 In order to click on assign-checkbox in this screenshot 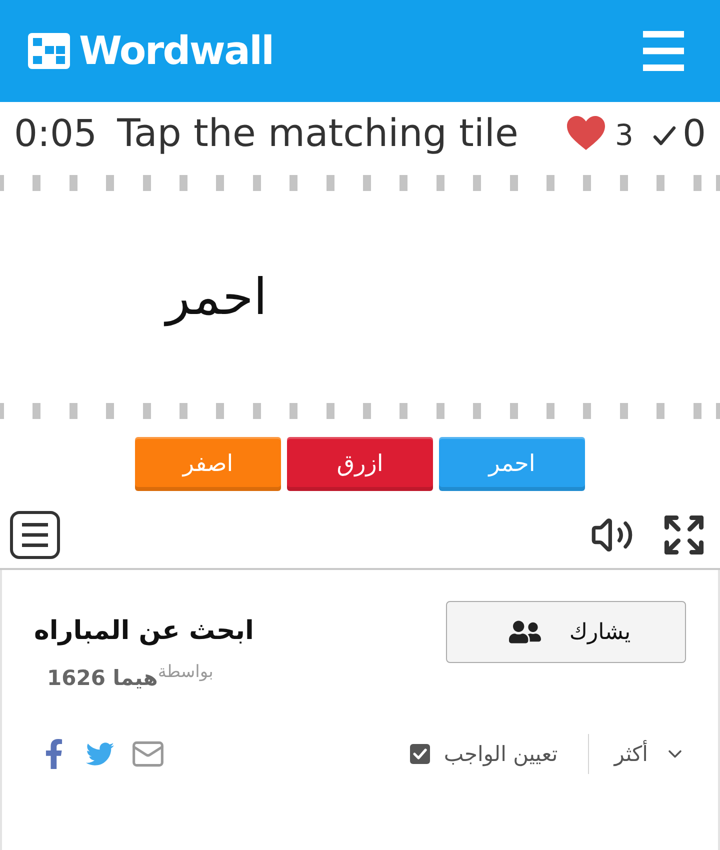, I will do `click(420, 754)`.